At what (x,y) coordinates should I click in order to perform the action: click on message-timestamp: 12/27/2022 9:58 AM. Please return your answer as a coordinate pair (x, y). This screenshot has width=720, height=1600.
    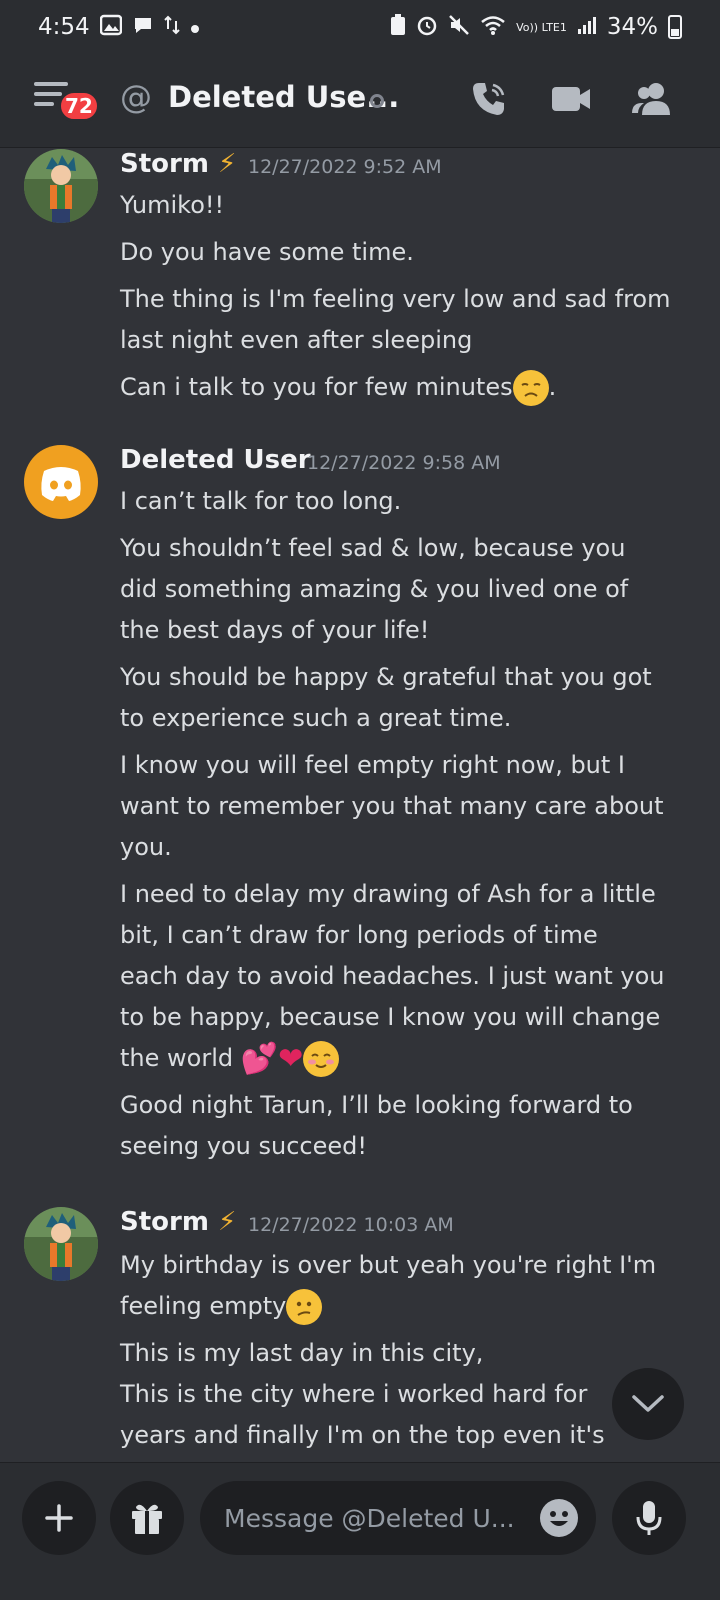
    Looking at the image, I should click on (404, 463).